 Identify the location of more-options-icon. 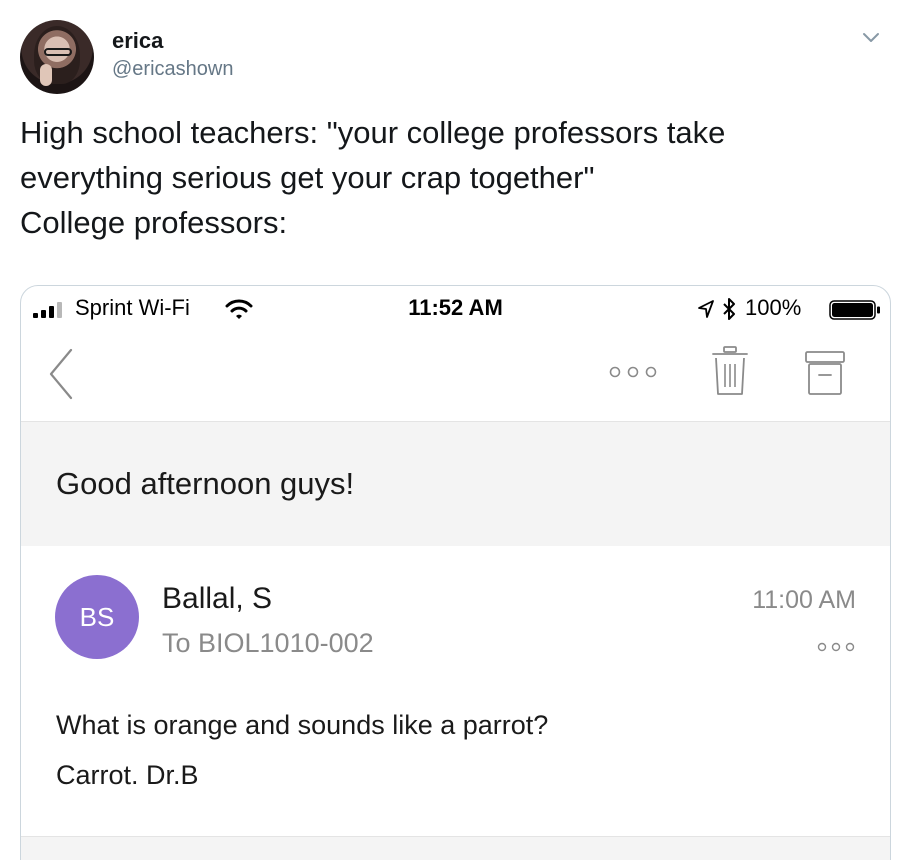
(633, 372).